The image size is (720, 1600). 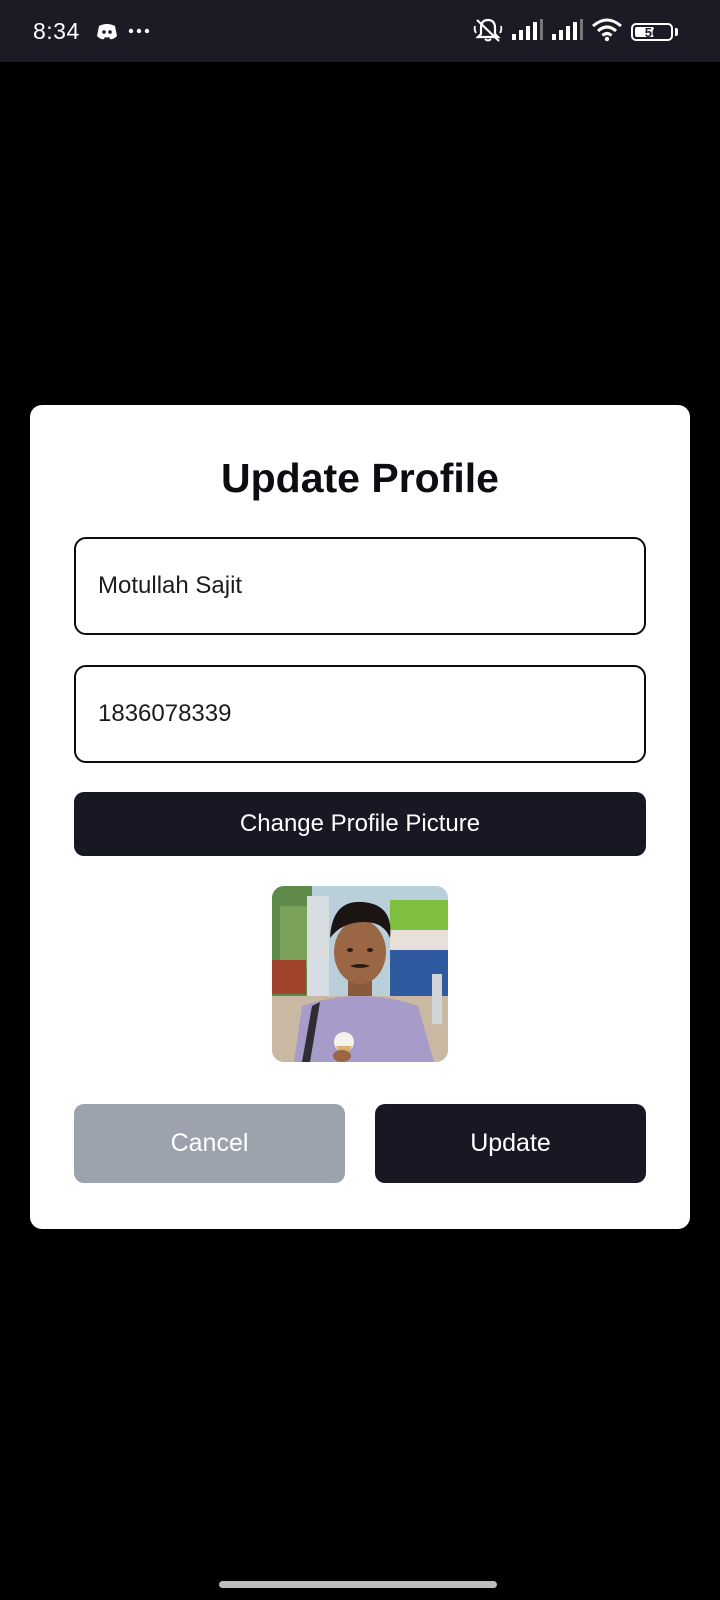 I want to click on discord-icon, so click(x=107, y=34).